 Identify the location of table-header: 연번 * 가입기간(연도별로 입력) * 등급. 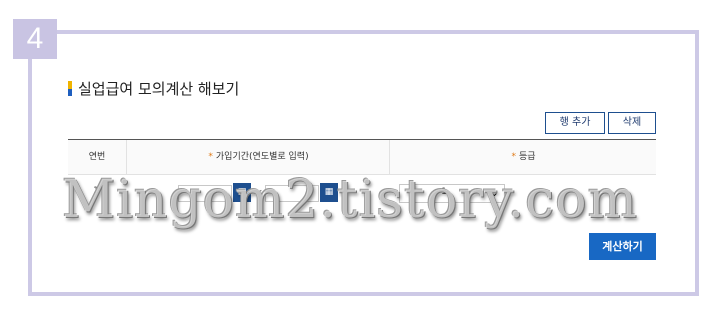
(362, 157).